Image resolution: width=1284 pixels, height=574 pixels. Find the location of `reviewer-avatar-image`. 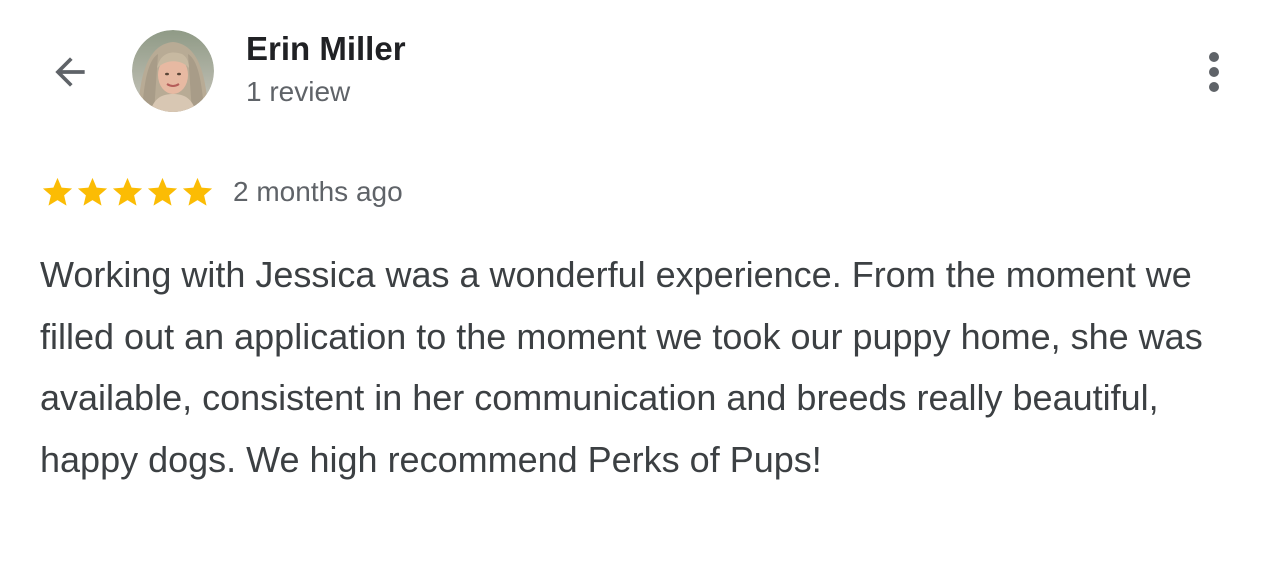

reviewer-avatar-image is located at coordinates (173, 71).